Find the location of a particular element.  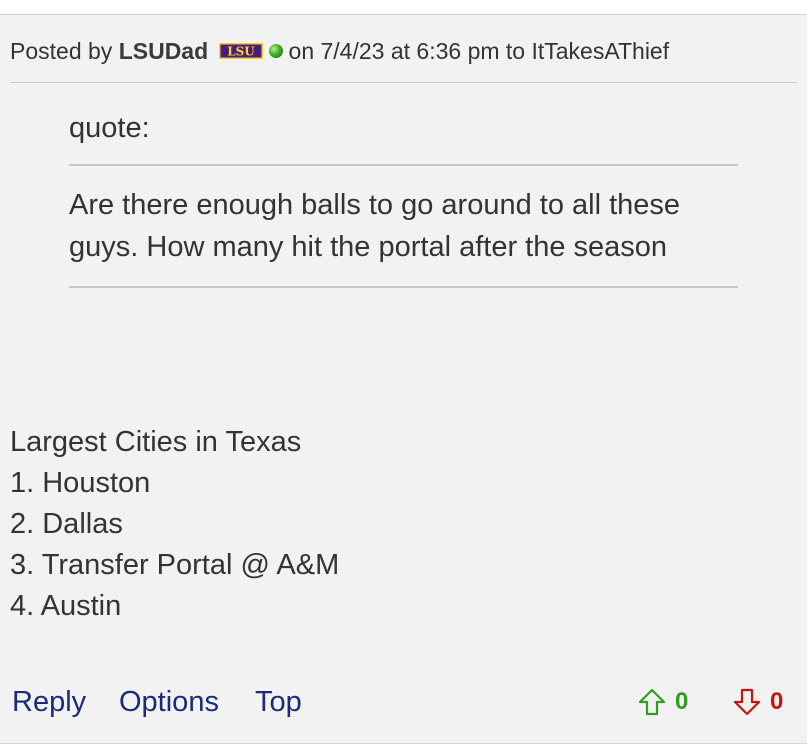

header-divider is located at coordinates (403, 82).